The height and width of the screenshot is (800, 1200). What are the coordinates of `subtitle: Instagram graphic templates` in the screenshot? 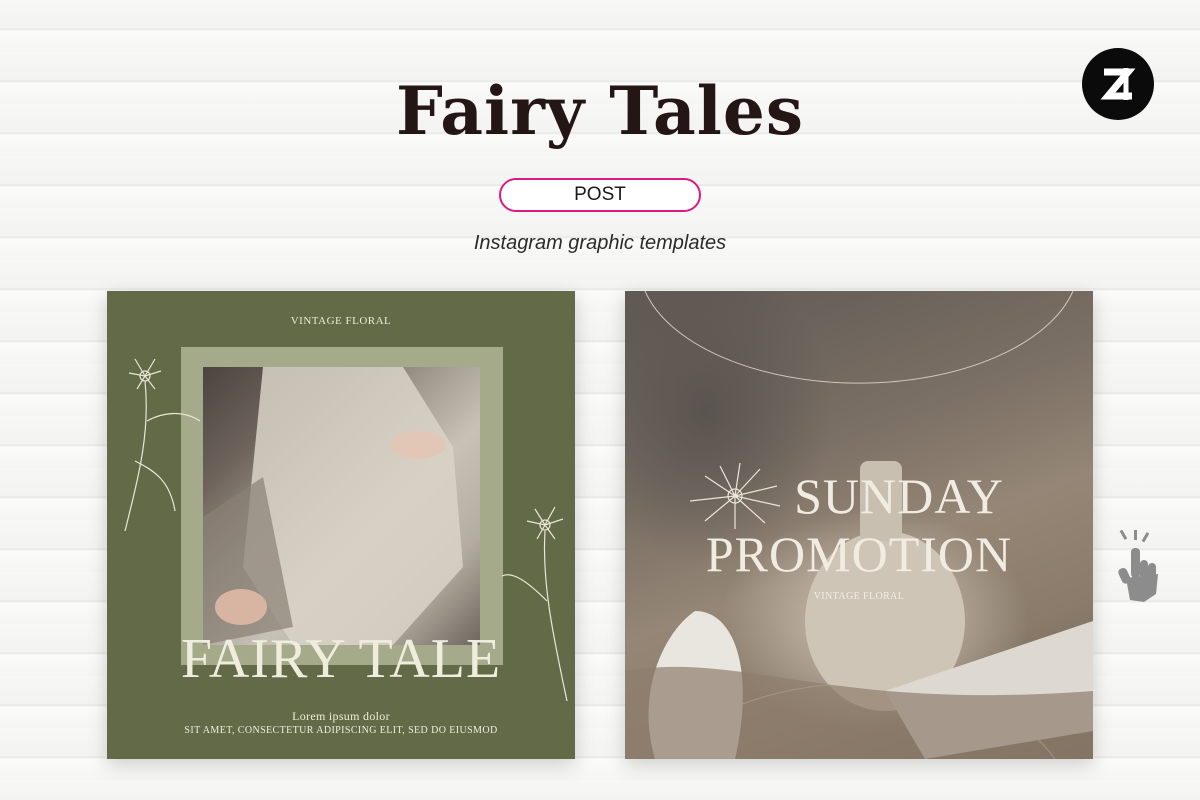 It's located at (600, 243).